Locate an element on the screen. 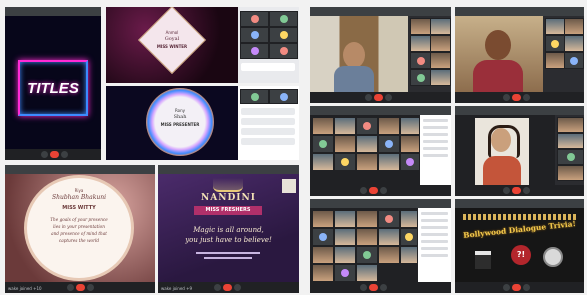 This screenshot has height=295, width=587. main-video is located at coordinates (499, 54).